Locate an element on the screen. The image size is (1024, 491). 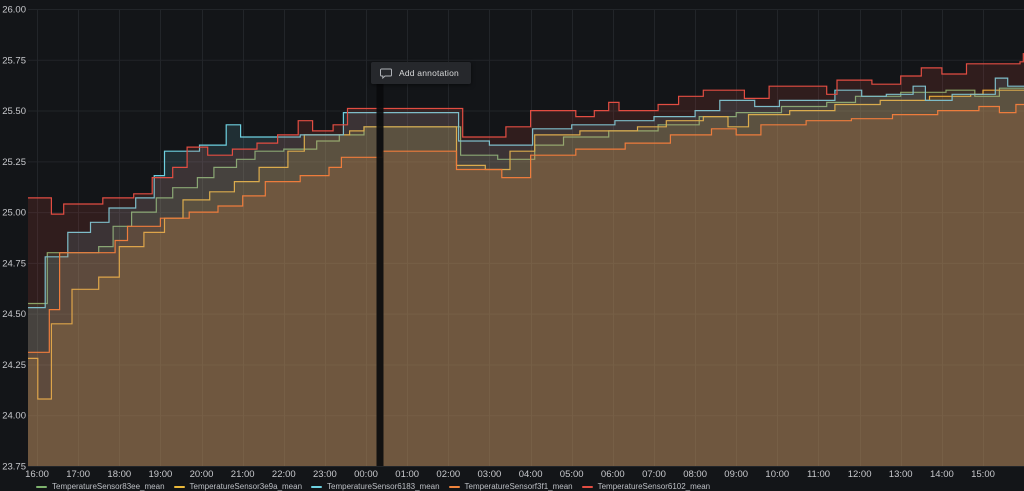
x-tick-label: 11:00 is located at coordinates (818, 474).